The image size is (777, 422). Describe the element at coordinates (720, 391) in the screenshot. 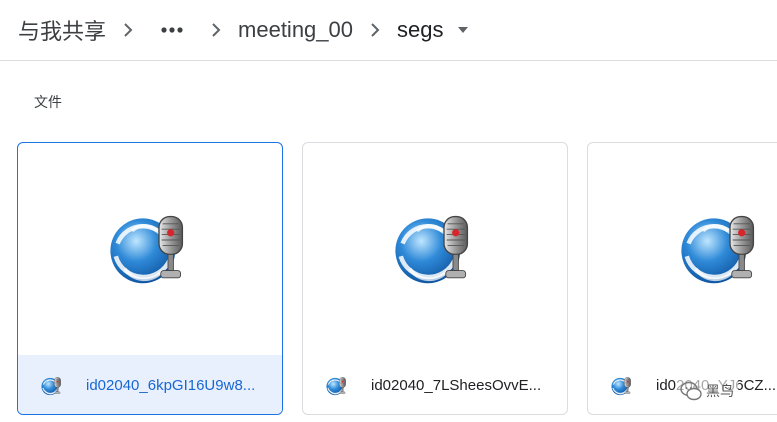

I see `watermark-text: 黑鸟` at that location.